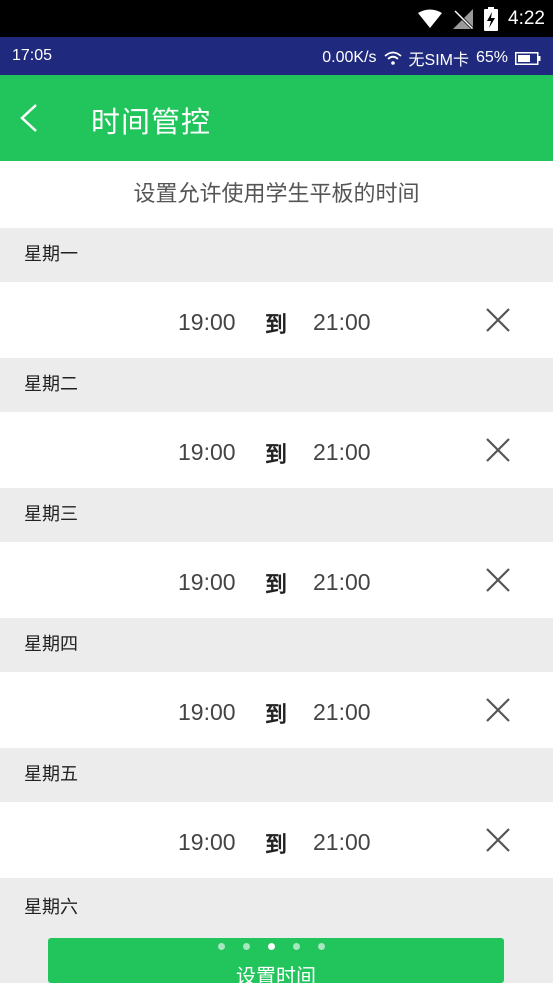 This screenshot has width=553, height=983. What do you see at coordinates (276, 515) in the screenshot?
I see `day-header-wednesday: 星期三` at bounding box center [276, 515].